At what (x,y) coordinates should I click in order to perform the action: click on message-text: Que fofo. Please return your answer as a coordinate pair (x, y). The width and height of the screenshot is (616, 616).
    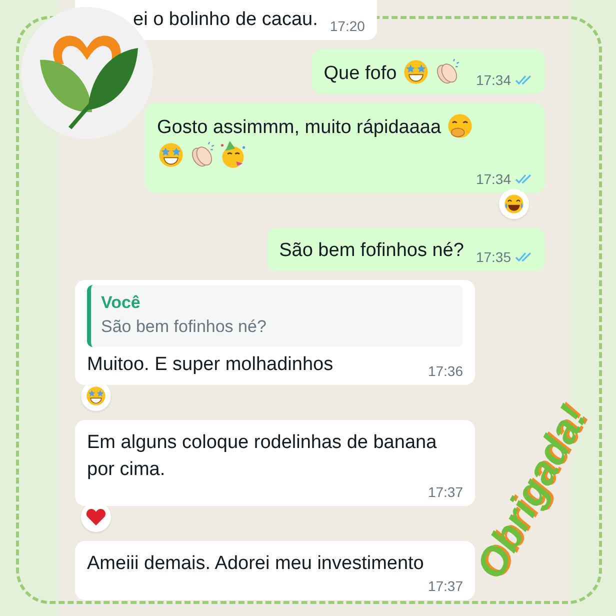
    Looking at the image, I should click on (394, 72).